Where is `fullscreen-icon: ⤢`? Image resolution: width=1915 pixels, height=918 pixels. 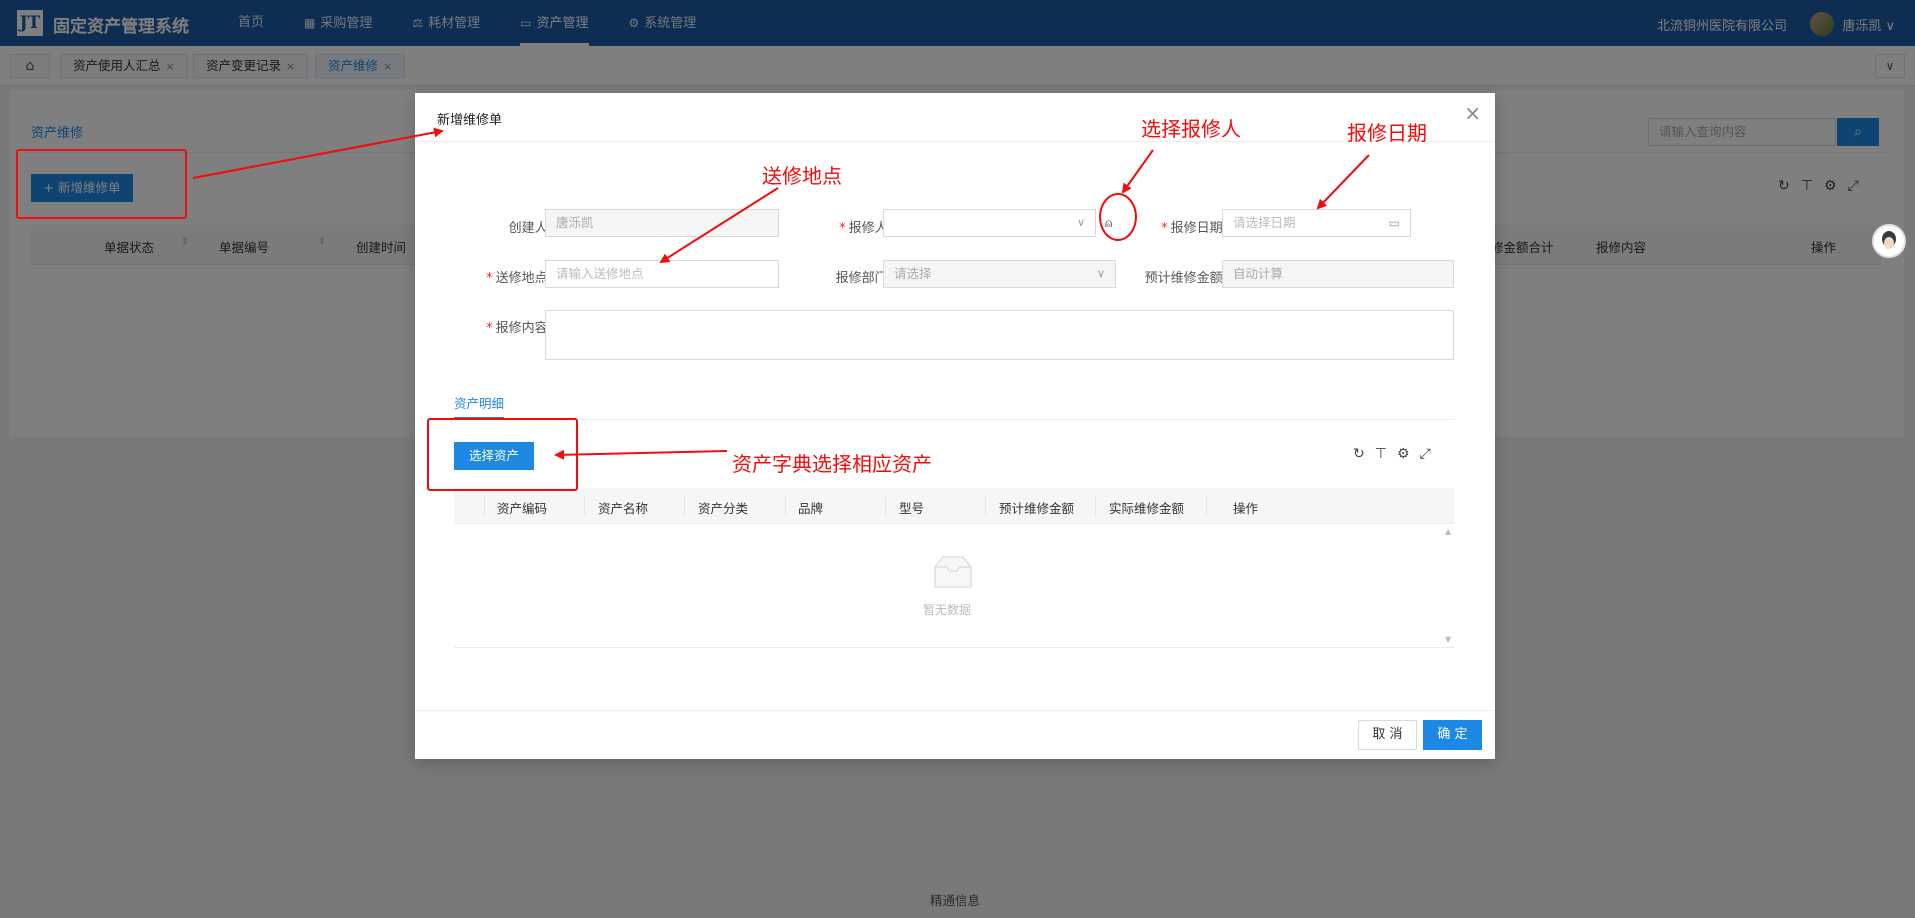
fullscreen-icon: ⤢ is located at coordinates (1430, 454).